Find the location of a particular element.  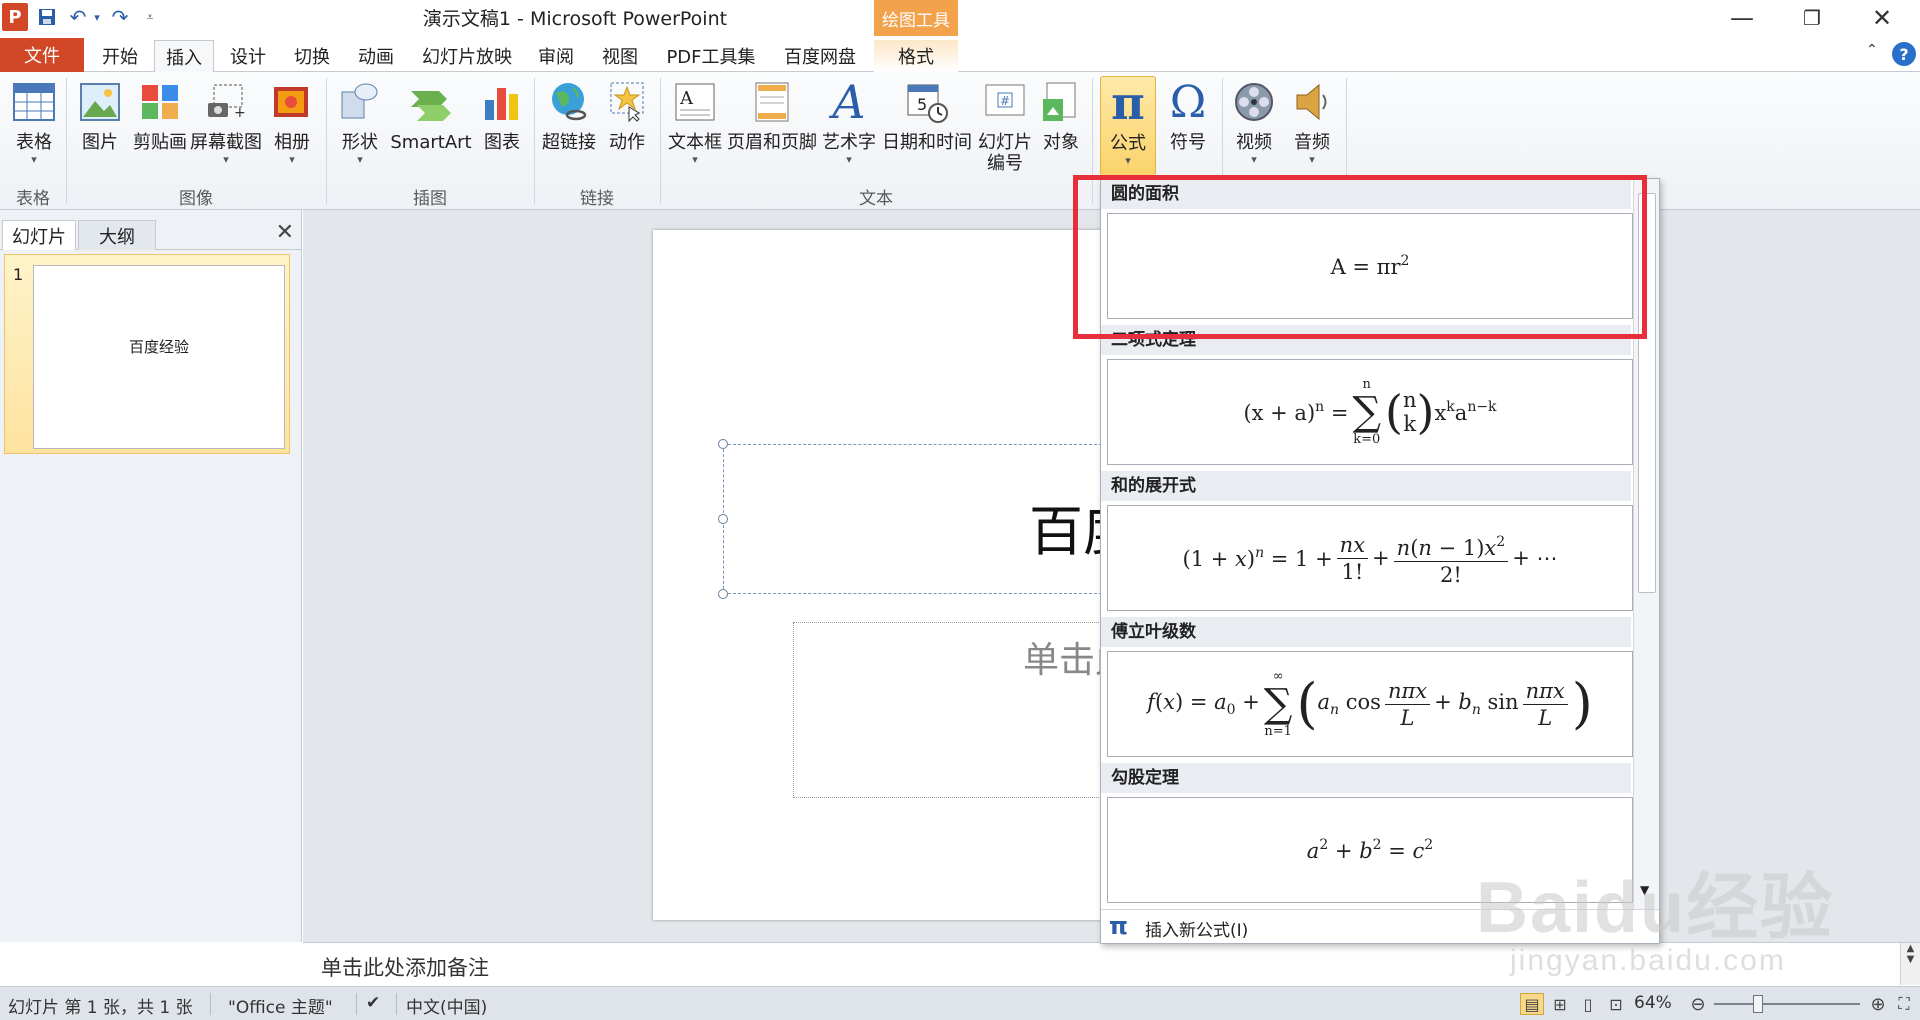

slide-count-status: 幻灯片 第 1 张，共 1 张 is located at coordinates (100, 1008).